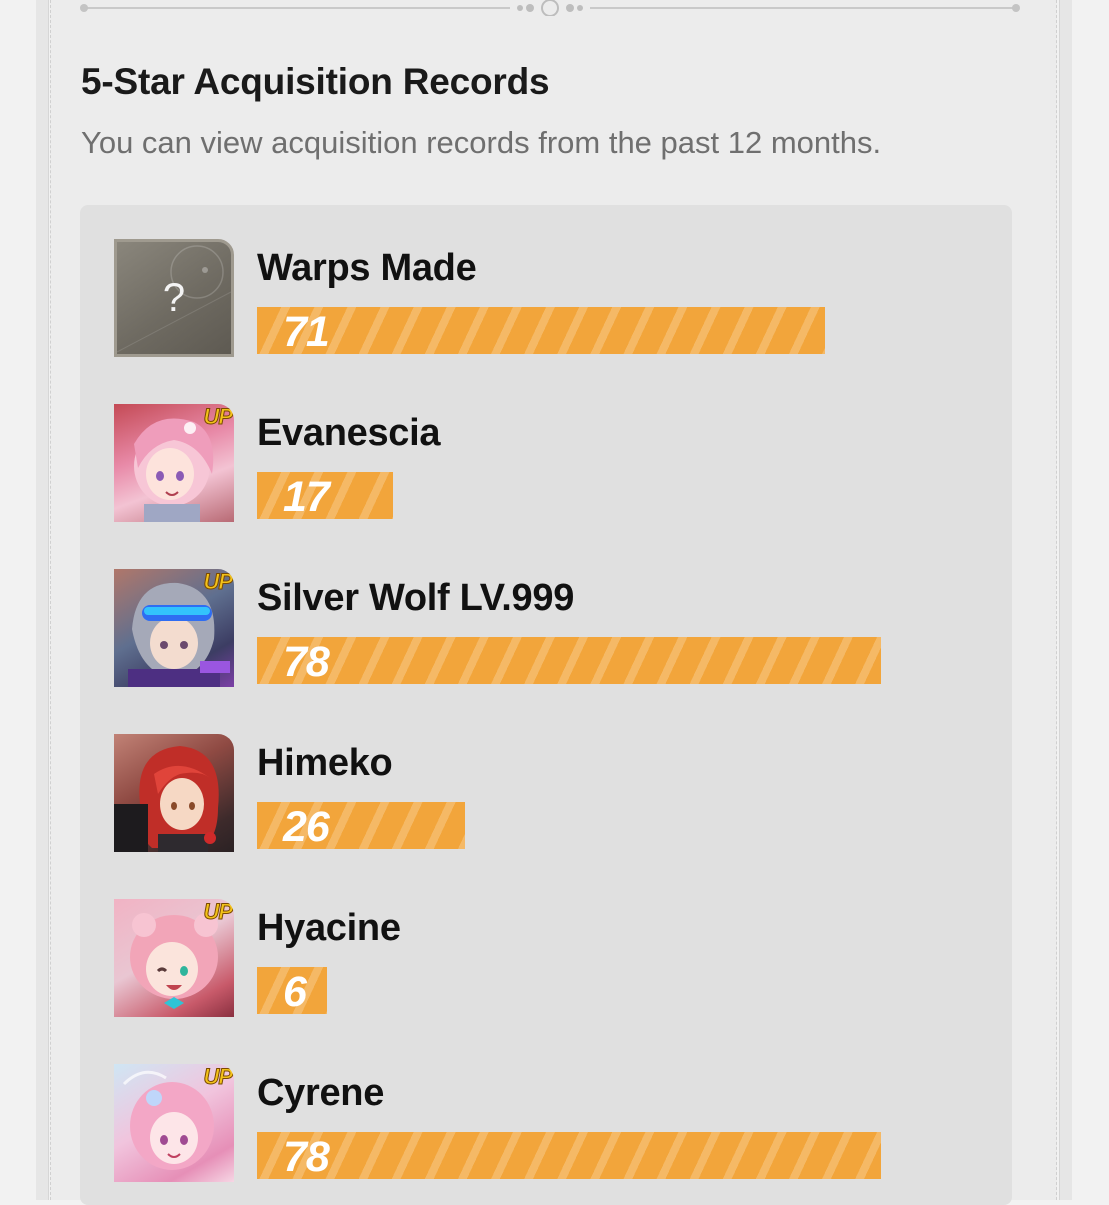 This screenshot has width=1109, height=1205. Describe the element at coordinates (546, 281) in the screenshot. I see `record-row-warps-made: ? Warps Made 71` at that location.